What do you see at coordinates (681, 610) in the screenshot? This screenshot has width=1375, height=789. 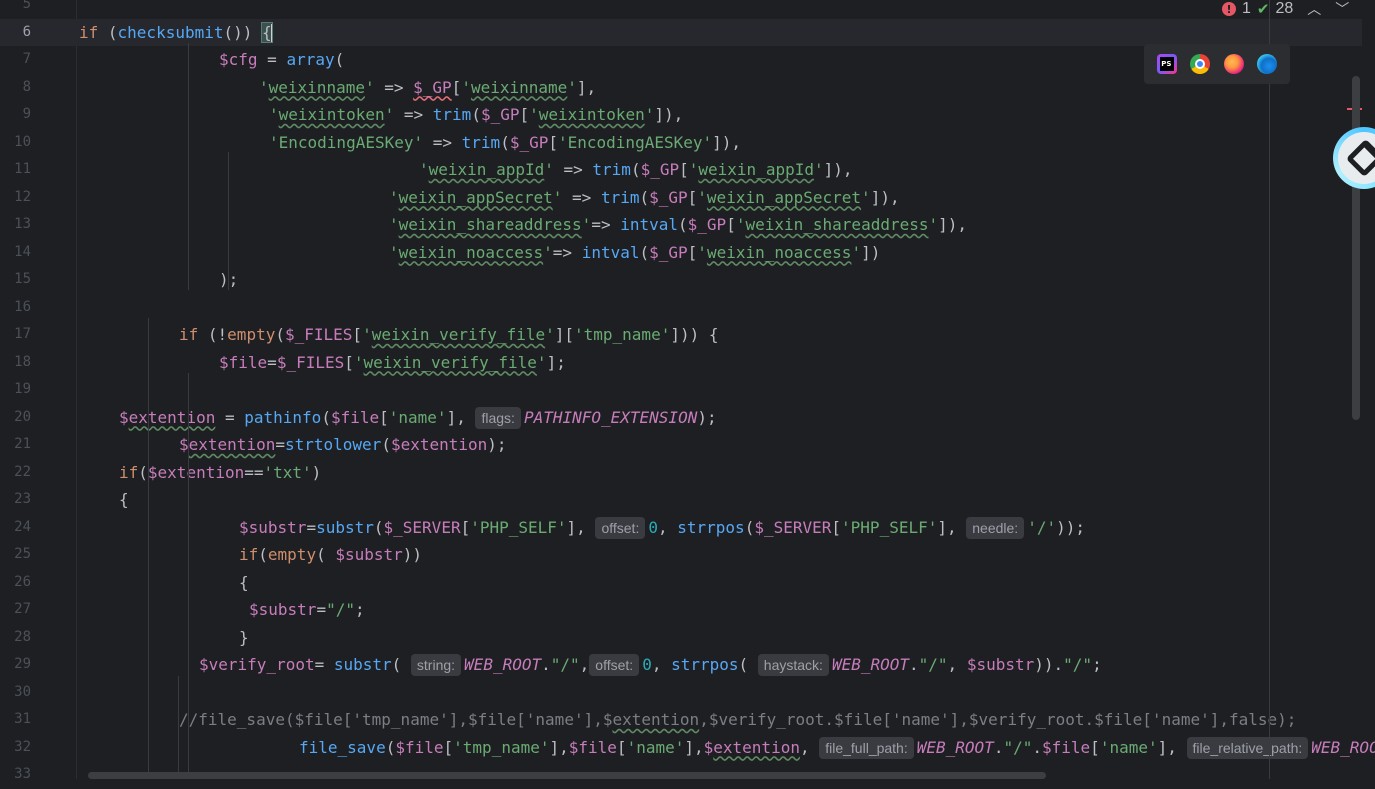 I see `code-line: 27 $substr="/";` at bounding box center [681, 610].